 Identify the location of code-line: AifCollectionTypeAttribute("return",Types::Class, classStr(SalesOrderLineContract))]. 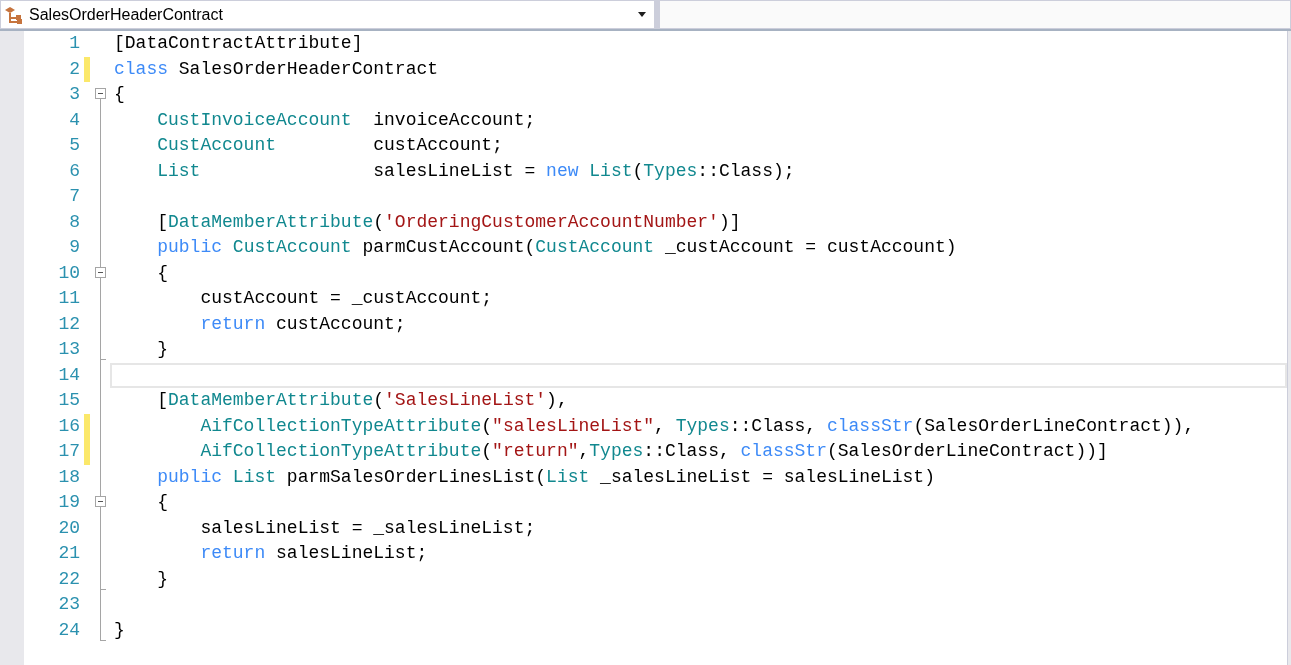
(653, 452).